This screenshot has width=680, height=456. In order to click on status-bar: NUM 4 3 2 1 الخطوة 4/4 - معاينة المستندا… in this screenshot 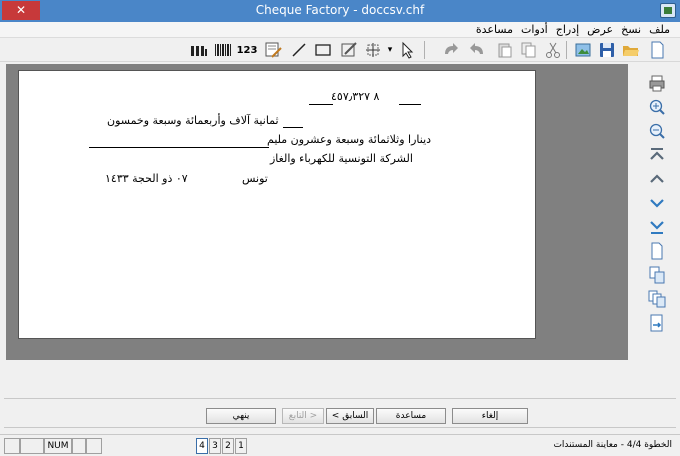, I will do `click(340, 445)`.